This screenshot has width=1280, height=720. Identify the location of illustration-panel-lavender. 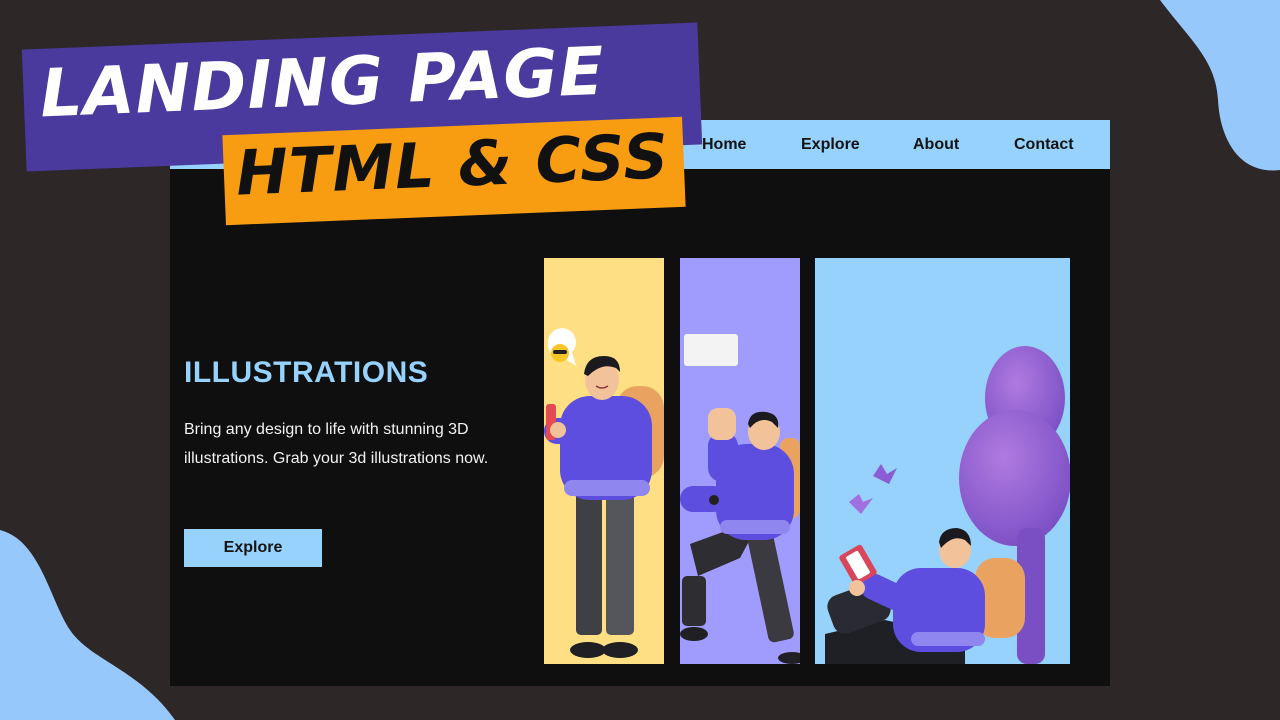
(740, 461).